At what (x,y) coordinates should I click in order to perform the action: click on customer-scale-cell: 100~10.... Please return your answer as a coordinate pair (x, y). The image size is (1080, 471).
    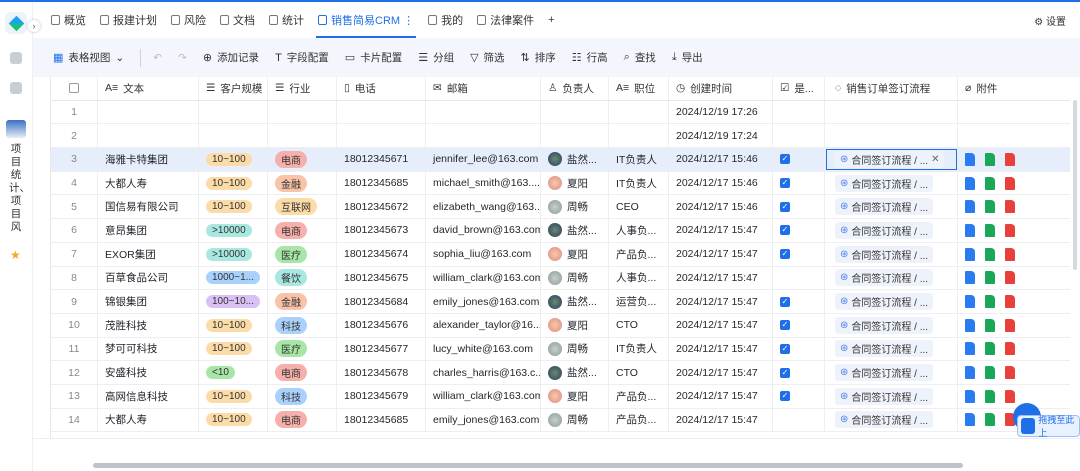
    Looking at the image, I should click on (233, 301).